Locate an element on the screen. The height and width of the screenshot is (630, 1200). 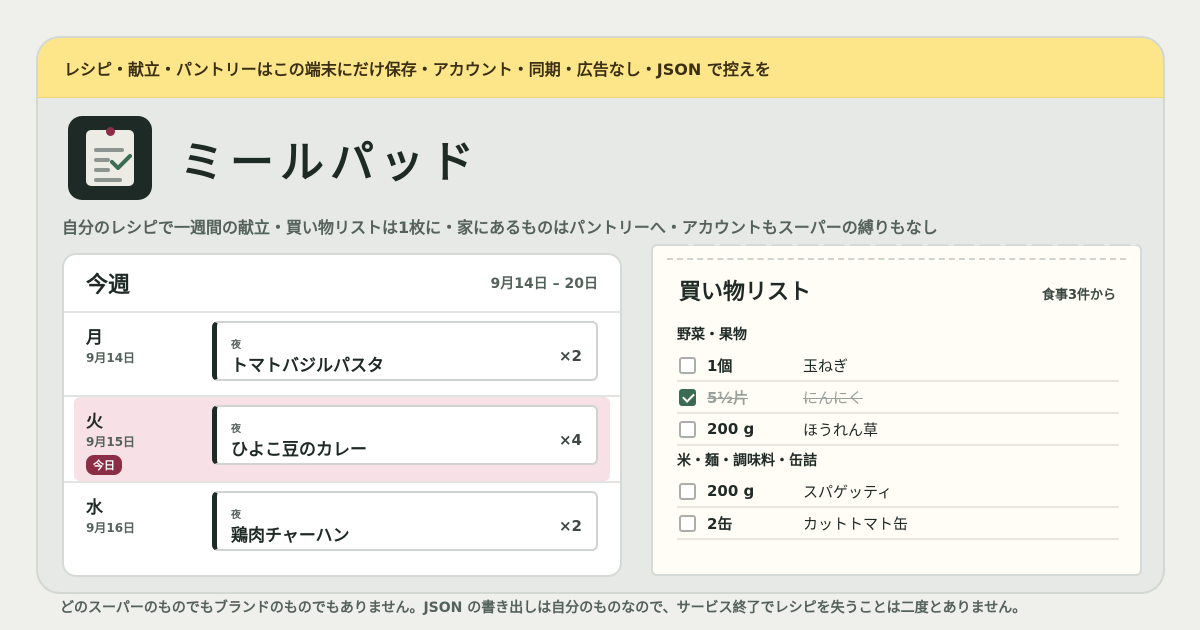
day-date: 9月15日 is located at coordinates (111, 442).